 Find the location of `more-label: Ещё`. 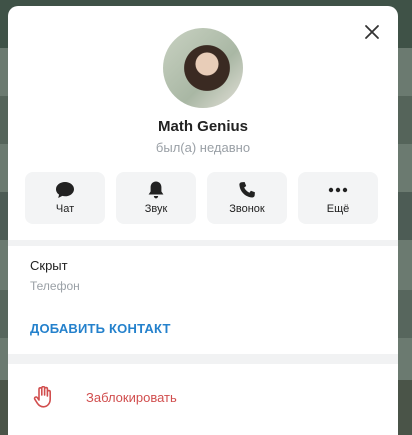

more-label: Ещё is located at coordinates (338, 209).